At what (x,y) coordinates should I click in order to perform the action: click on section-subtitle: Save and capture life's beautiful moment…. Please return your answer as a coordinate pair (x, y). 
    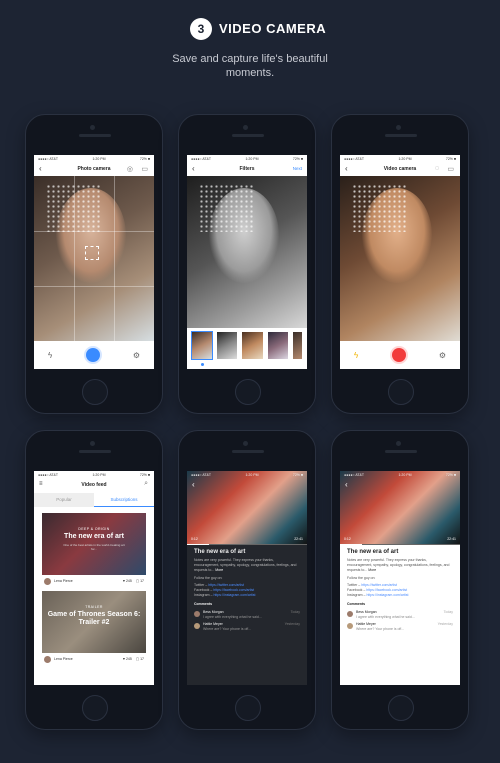
    Looking at the image, I should click on (250, 66).